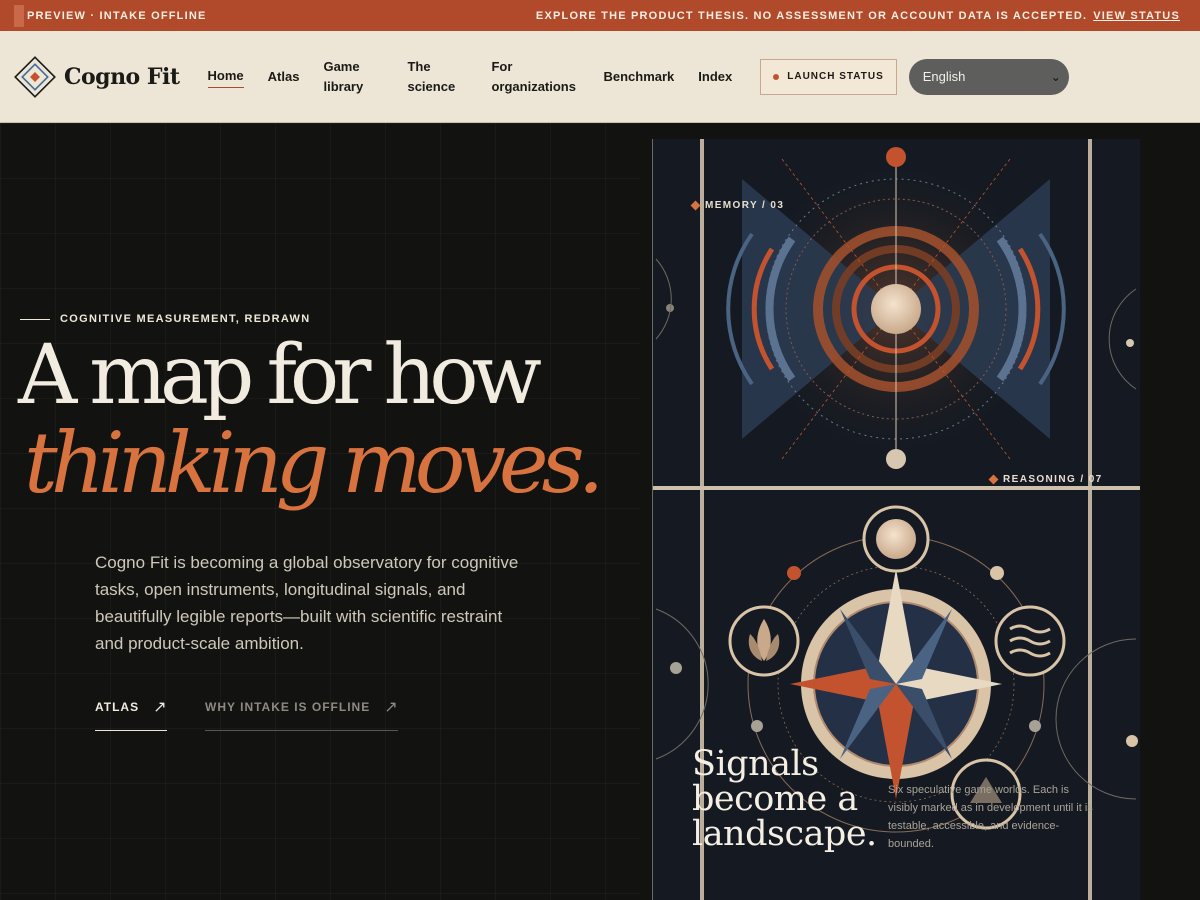 This screenshot has height=900, width=1200. Describe the element at coordinates (35, 76) in the screenshot. I see `logo-diamond-icon` at that location.